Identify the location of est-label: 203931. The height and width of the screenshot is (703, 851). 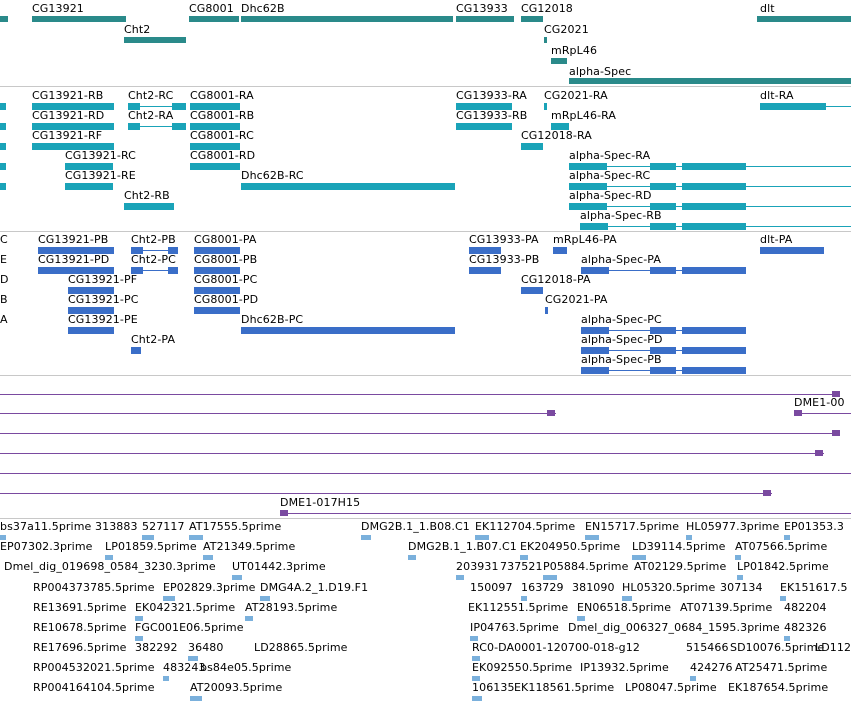
(477, 566).